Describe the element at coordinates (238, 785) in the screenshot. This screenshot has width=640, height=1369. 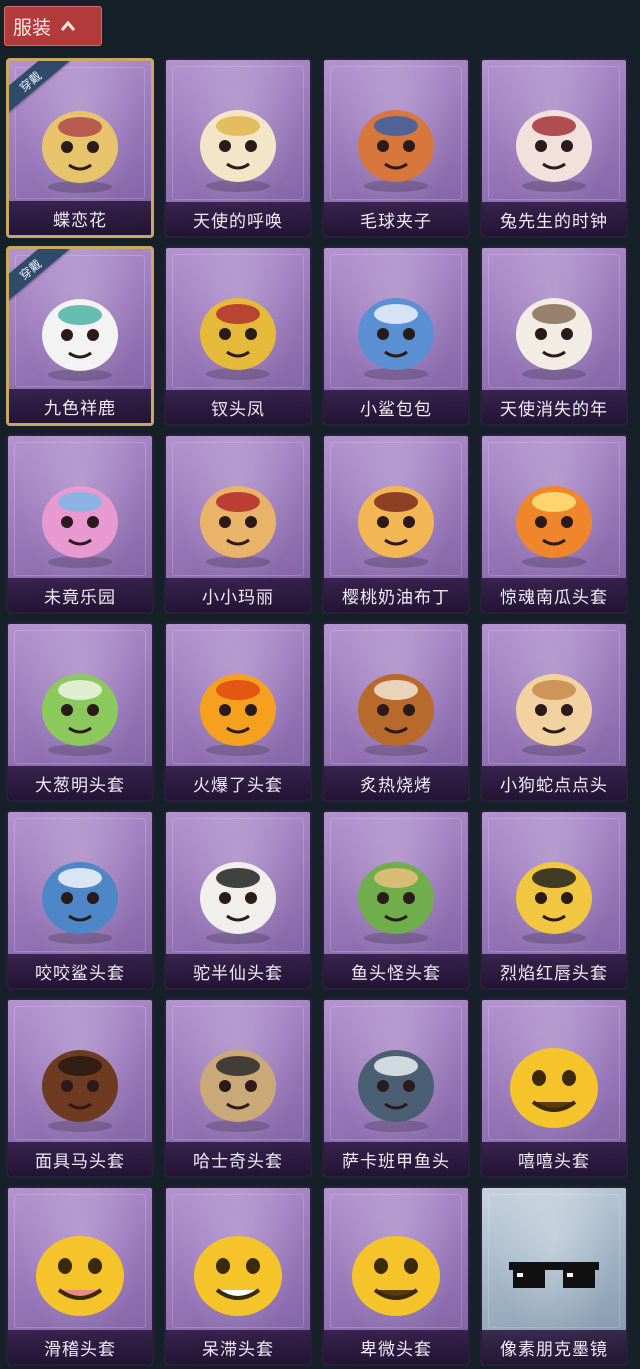
I see `item-name: 火爆了头套` at that location.